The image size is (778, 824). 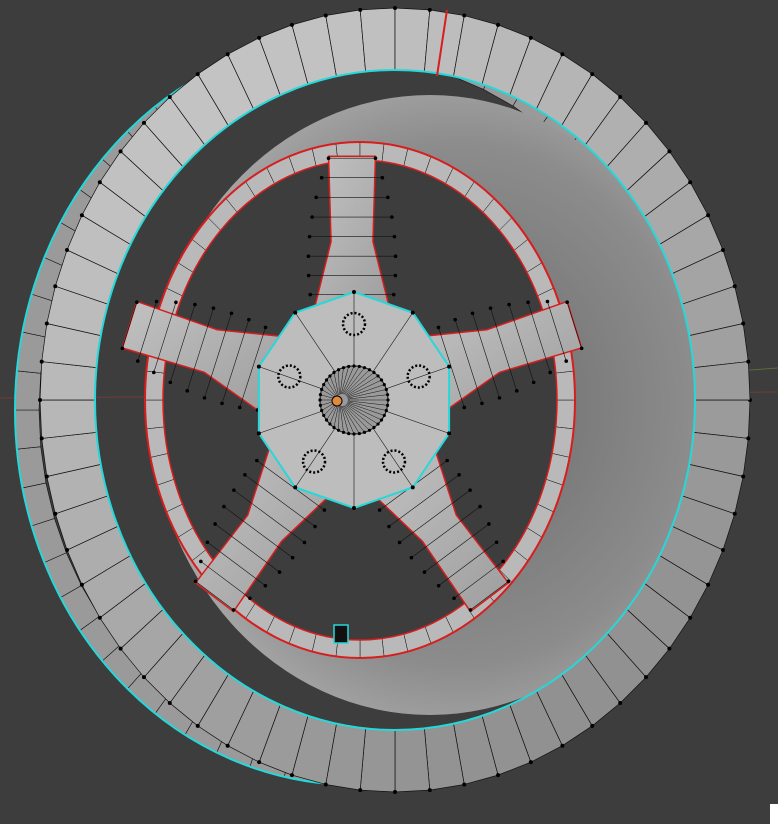 I want to click on object-origin, so click(x=337, y=401).